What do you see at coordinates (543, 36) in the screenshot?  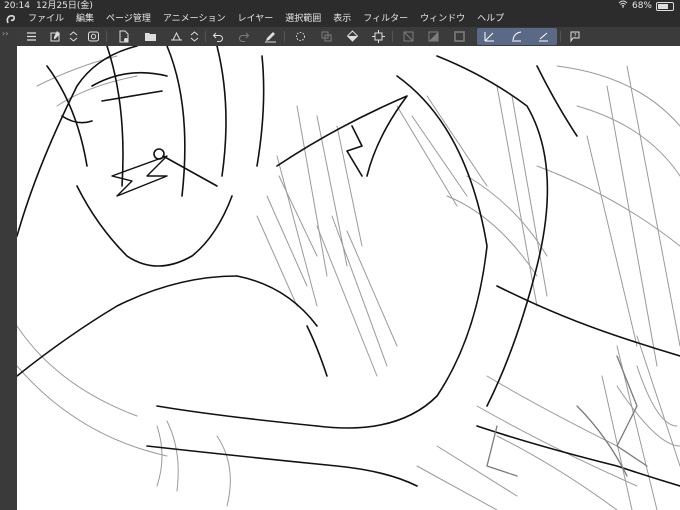 I see `ruler-line-icon` at bounding box center [543, 36].